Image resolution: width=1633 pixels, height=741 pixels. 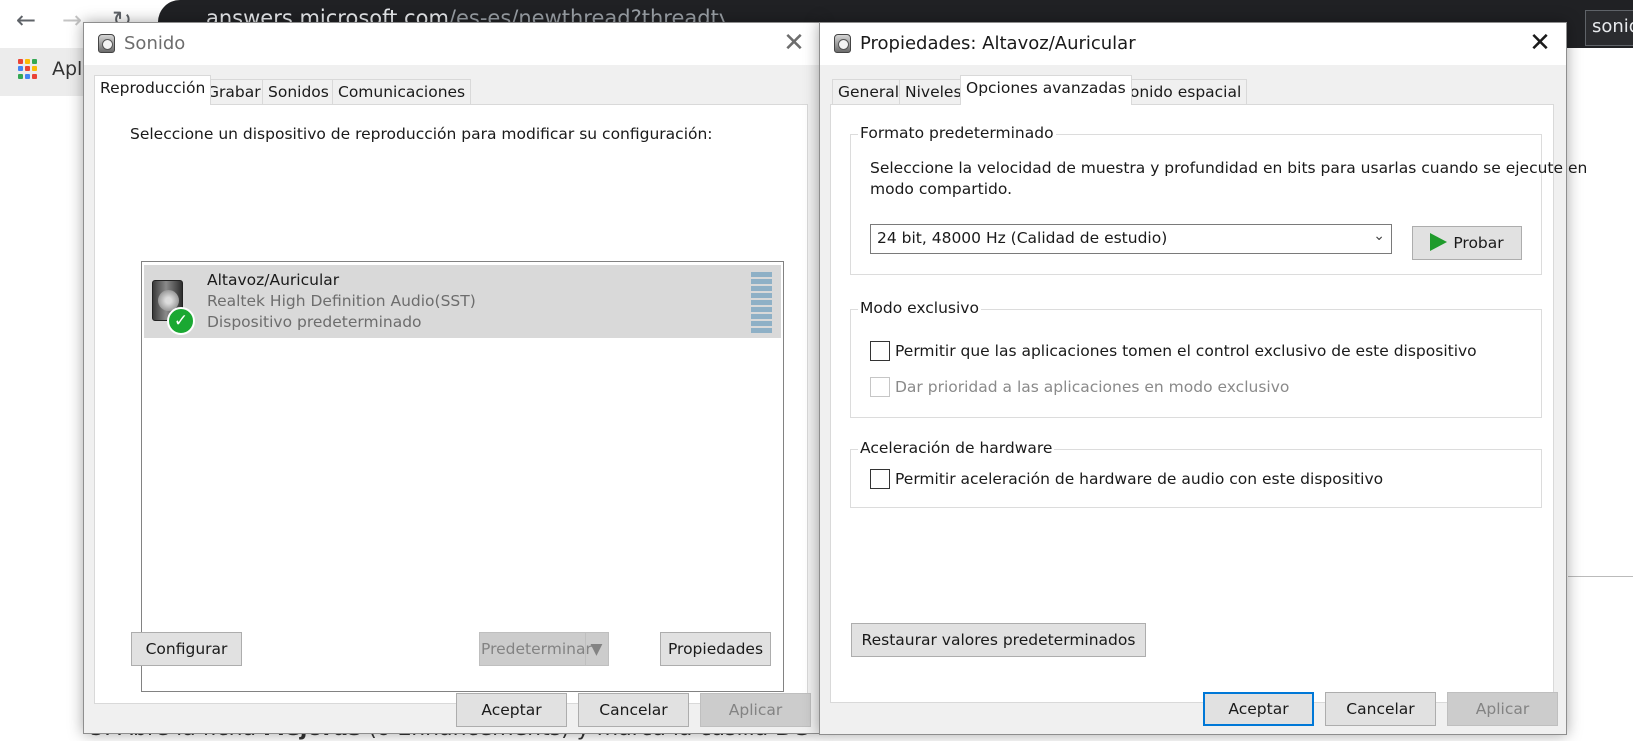 I want to click on tab-sonidos: Sonidos, so click(x=298, y=92).